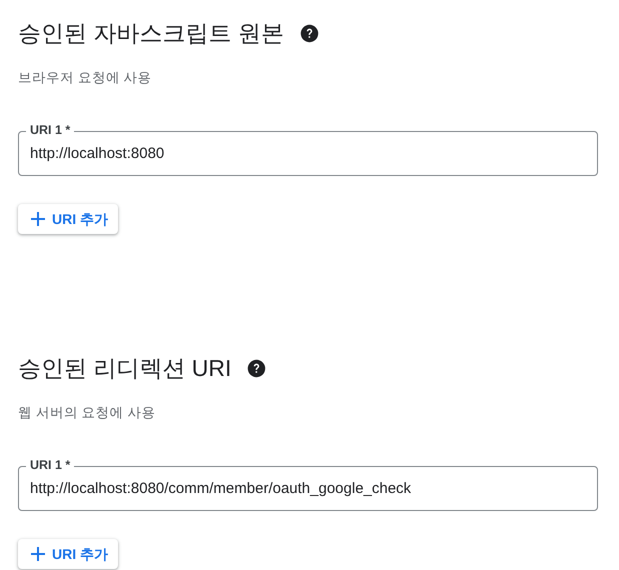 The height and width of the screenshot is (570, 619). I want to click on section-title: 승인된 리디렉션 URI, so click(125, 368).